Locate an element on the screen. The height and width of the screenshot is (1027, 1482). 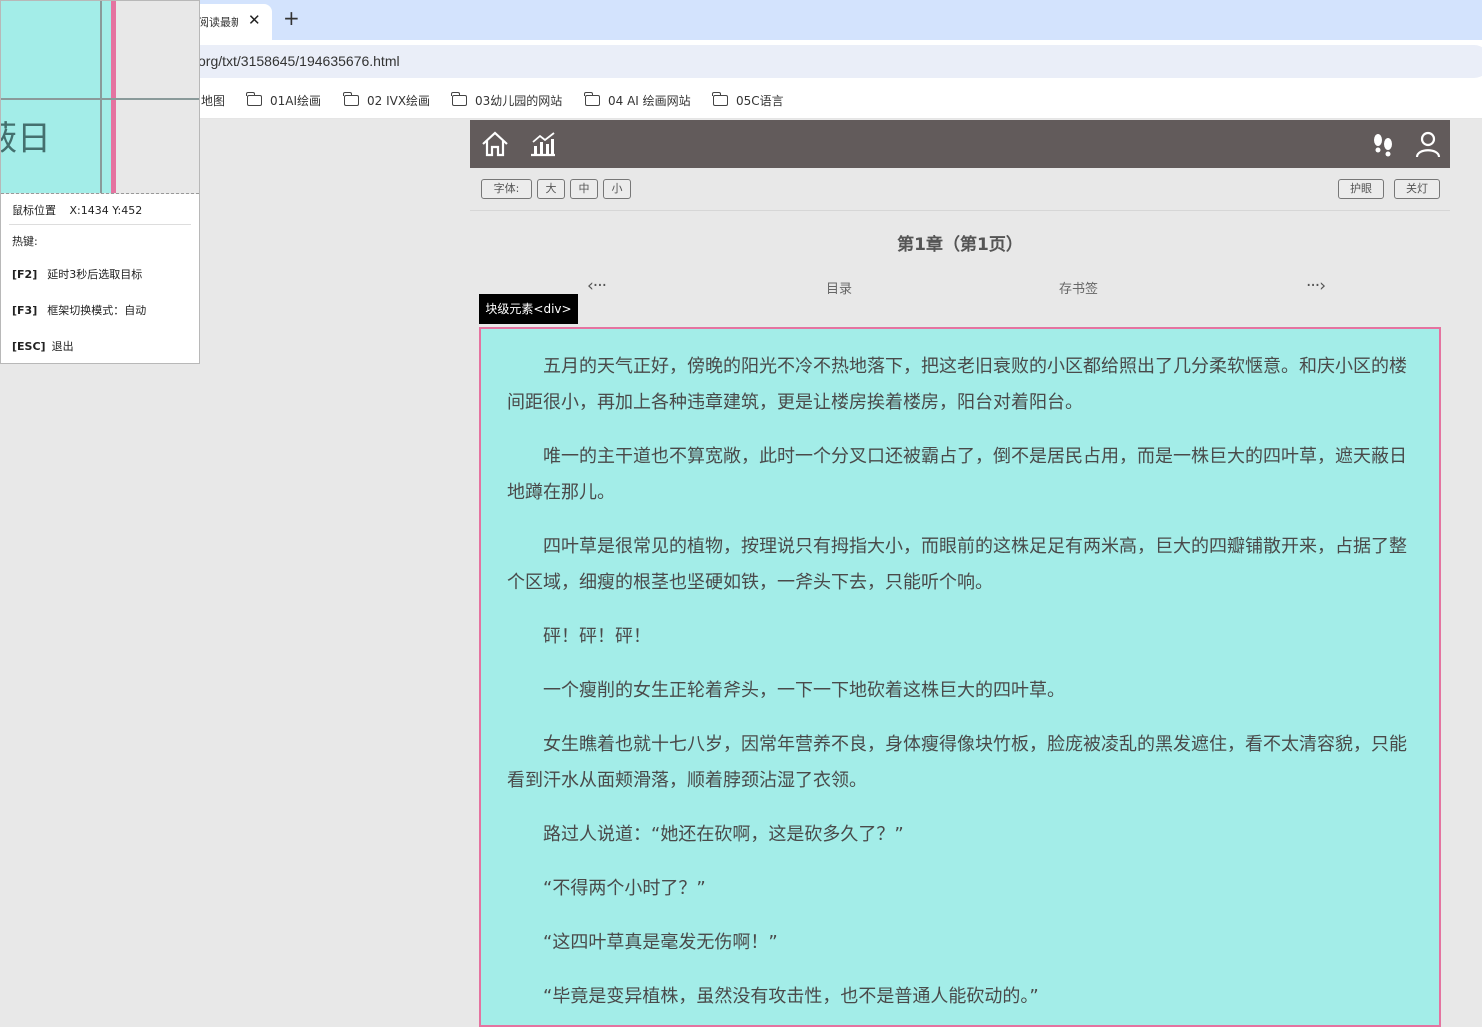
content-paragraph: 一个瘦削的女生正轮着斧头，一下一下地砍着这株巨大的四叶草。 is located at coordinates (804, 690).